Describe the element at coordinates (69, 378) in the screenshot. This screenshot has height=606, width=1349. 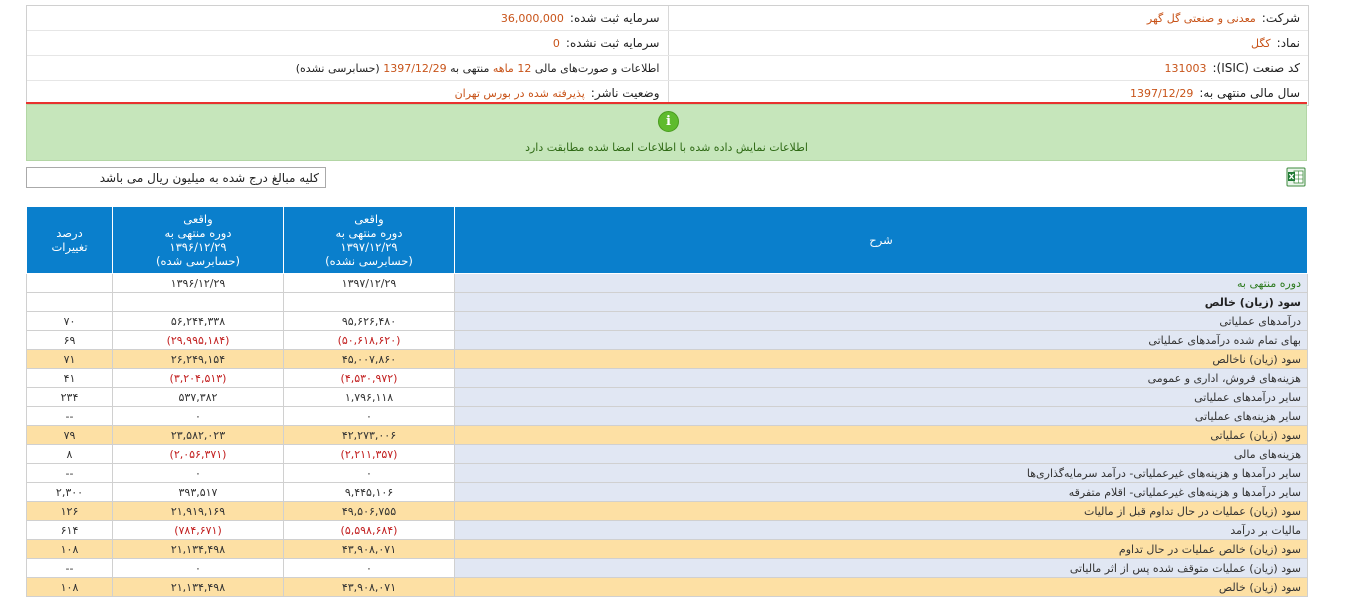
I see `row-change-pct: ۴۱` at that location.